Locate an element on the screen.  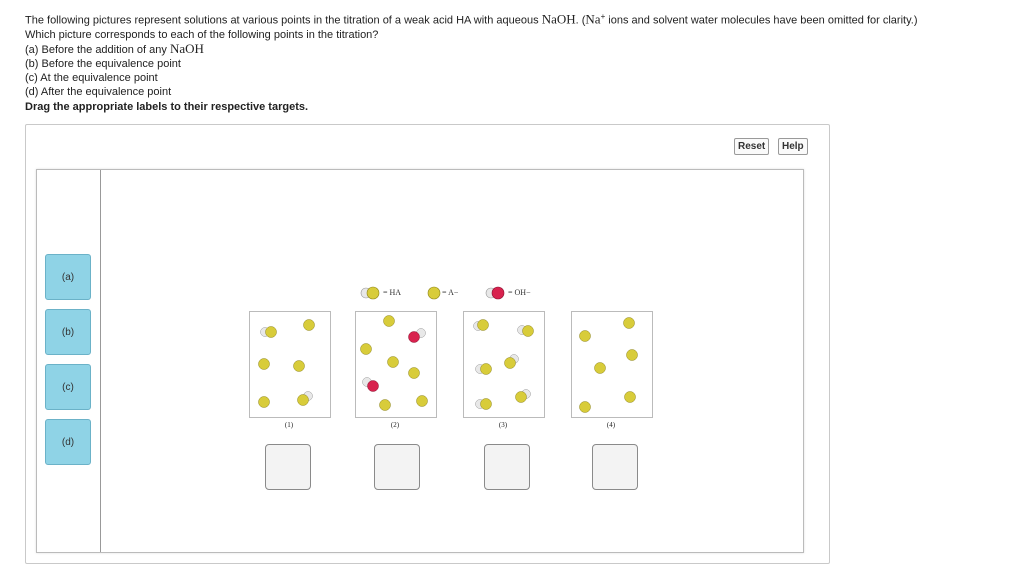
legend-oh: = OH− is located at coordinates (519, 292).